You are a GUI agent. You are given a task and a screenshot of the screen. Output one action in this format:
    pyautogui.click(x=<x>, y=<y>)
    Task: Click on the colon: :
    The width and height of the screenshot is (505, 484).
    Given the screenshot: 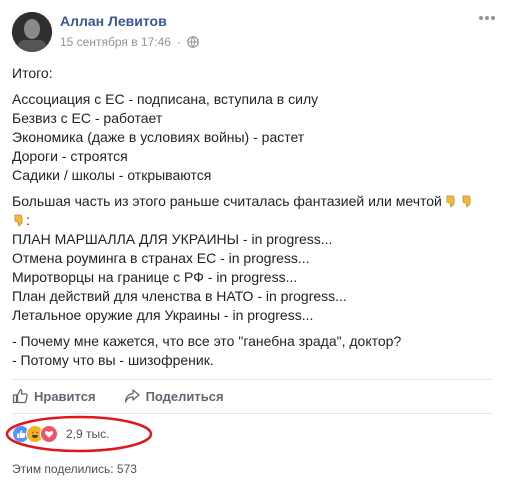 What is the action you would take?
    pyautogui.click(x=28, y=220)
    